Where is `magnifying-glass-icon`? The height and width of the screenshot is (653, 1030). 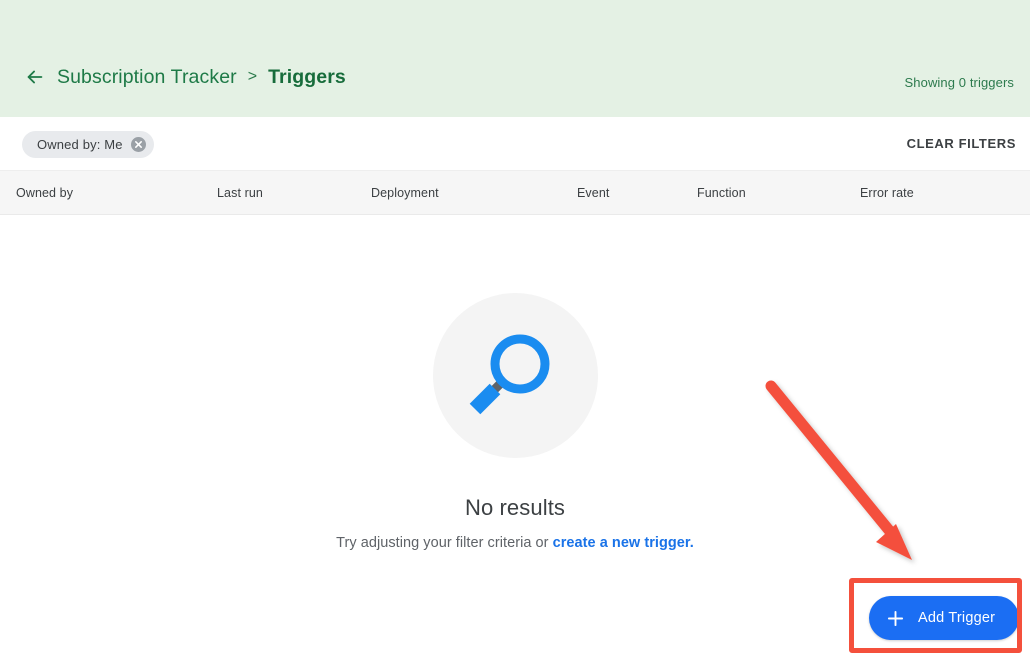
magnifying-glass-icon is located at coordinates (515, 375).